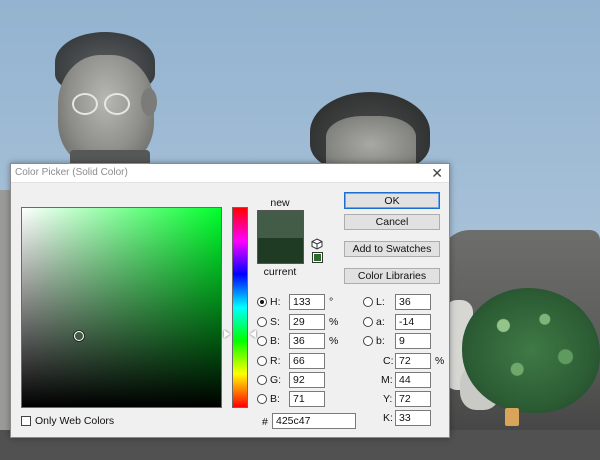  I want to click on new-color-label: new, so click(280, 203).